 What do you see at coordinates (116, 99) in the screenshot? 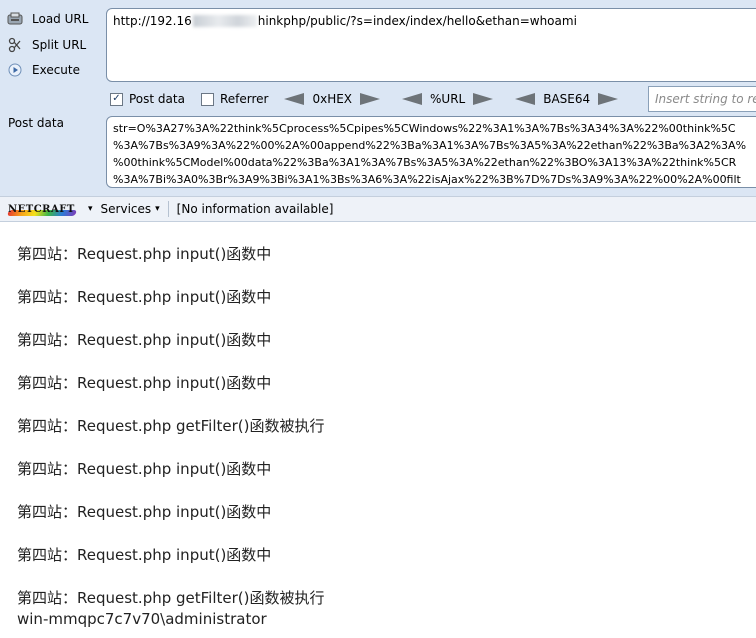
I see `checkbox-checked-icon: ✓` at bounding box center [116, 99].